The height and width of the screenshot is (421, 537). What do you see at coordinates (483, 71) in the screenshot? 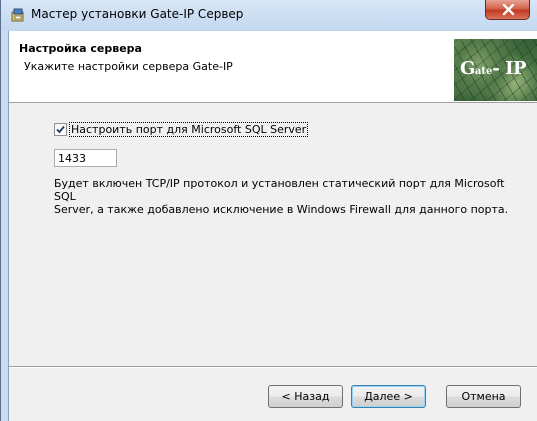
I see `logo-small: ate` at bounding box center [483, 71].